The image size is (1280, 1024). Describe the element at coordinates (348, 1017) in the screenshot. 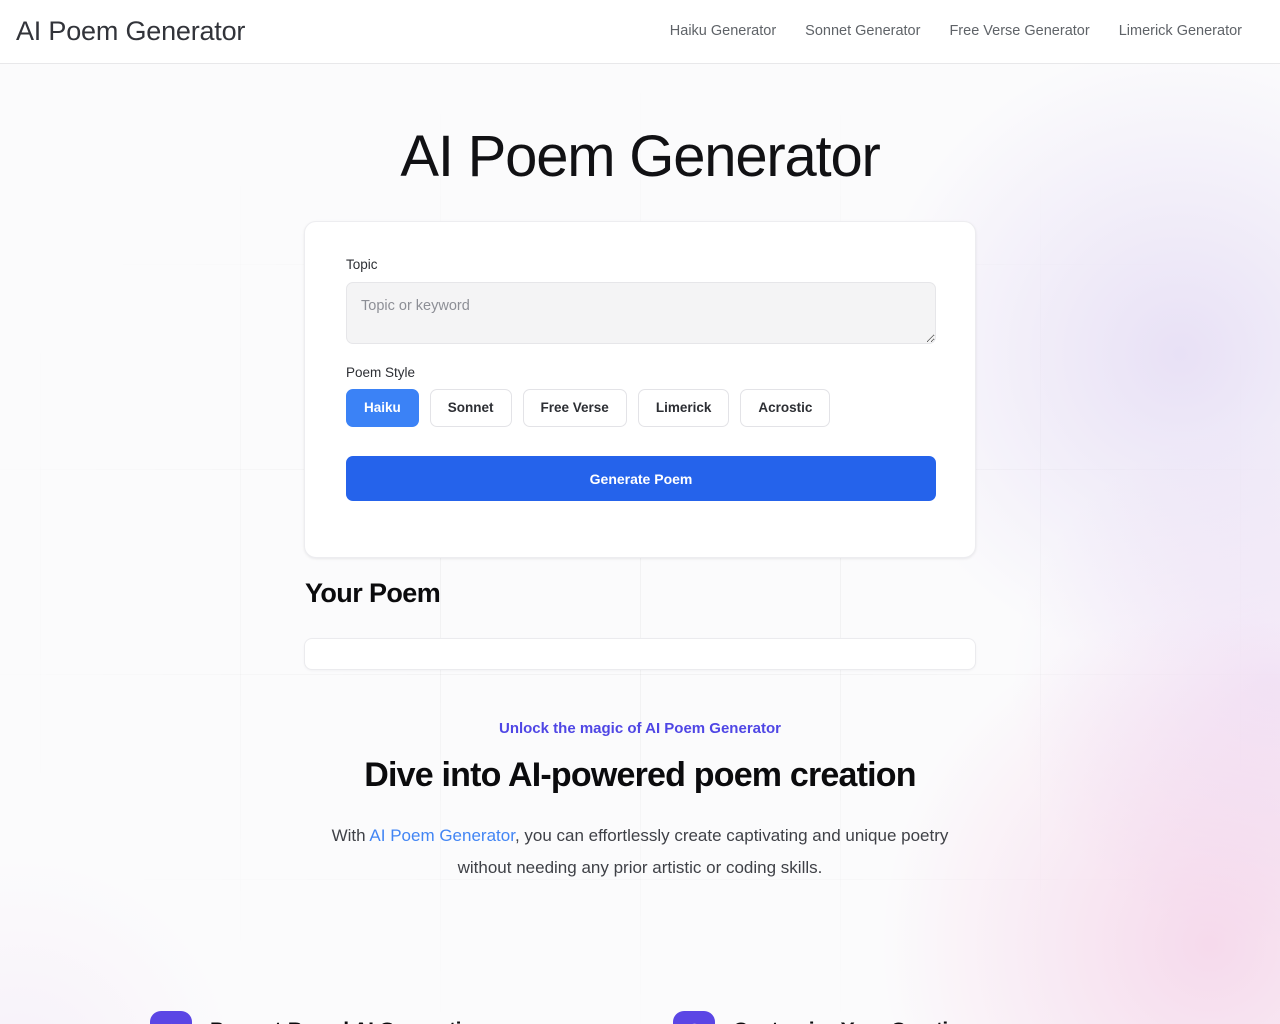

I see `feature-title: Prompt-Based AI Generation` at that location.